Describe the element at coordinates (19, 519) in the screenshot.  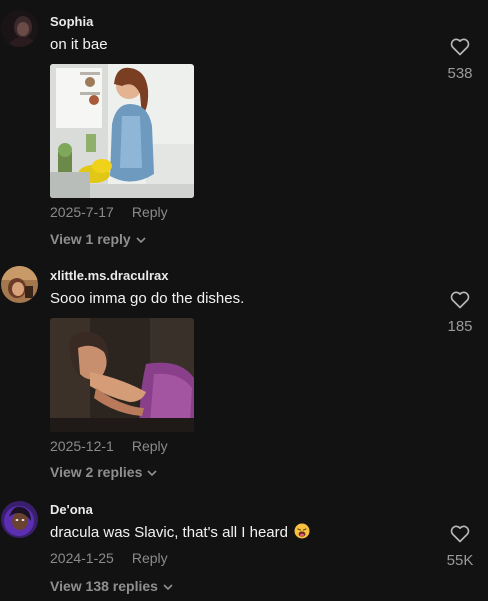
I see `avatar` at that location.